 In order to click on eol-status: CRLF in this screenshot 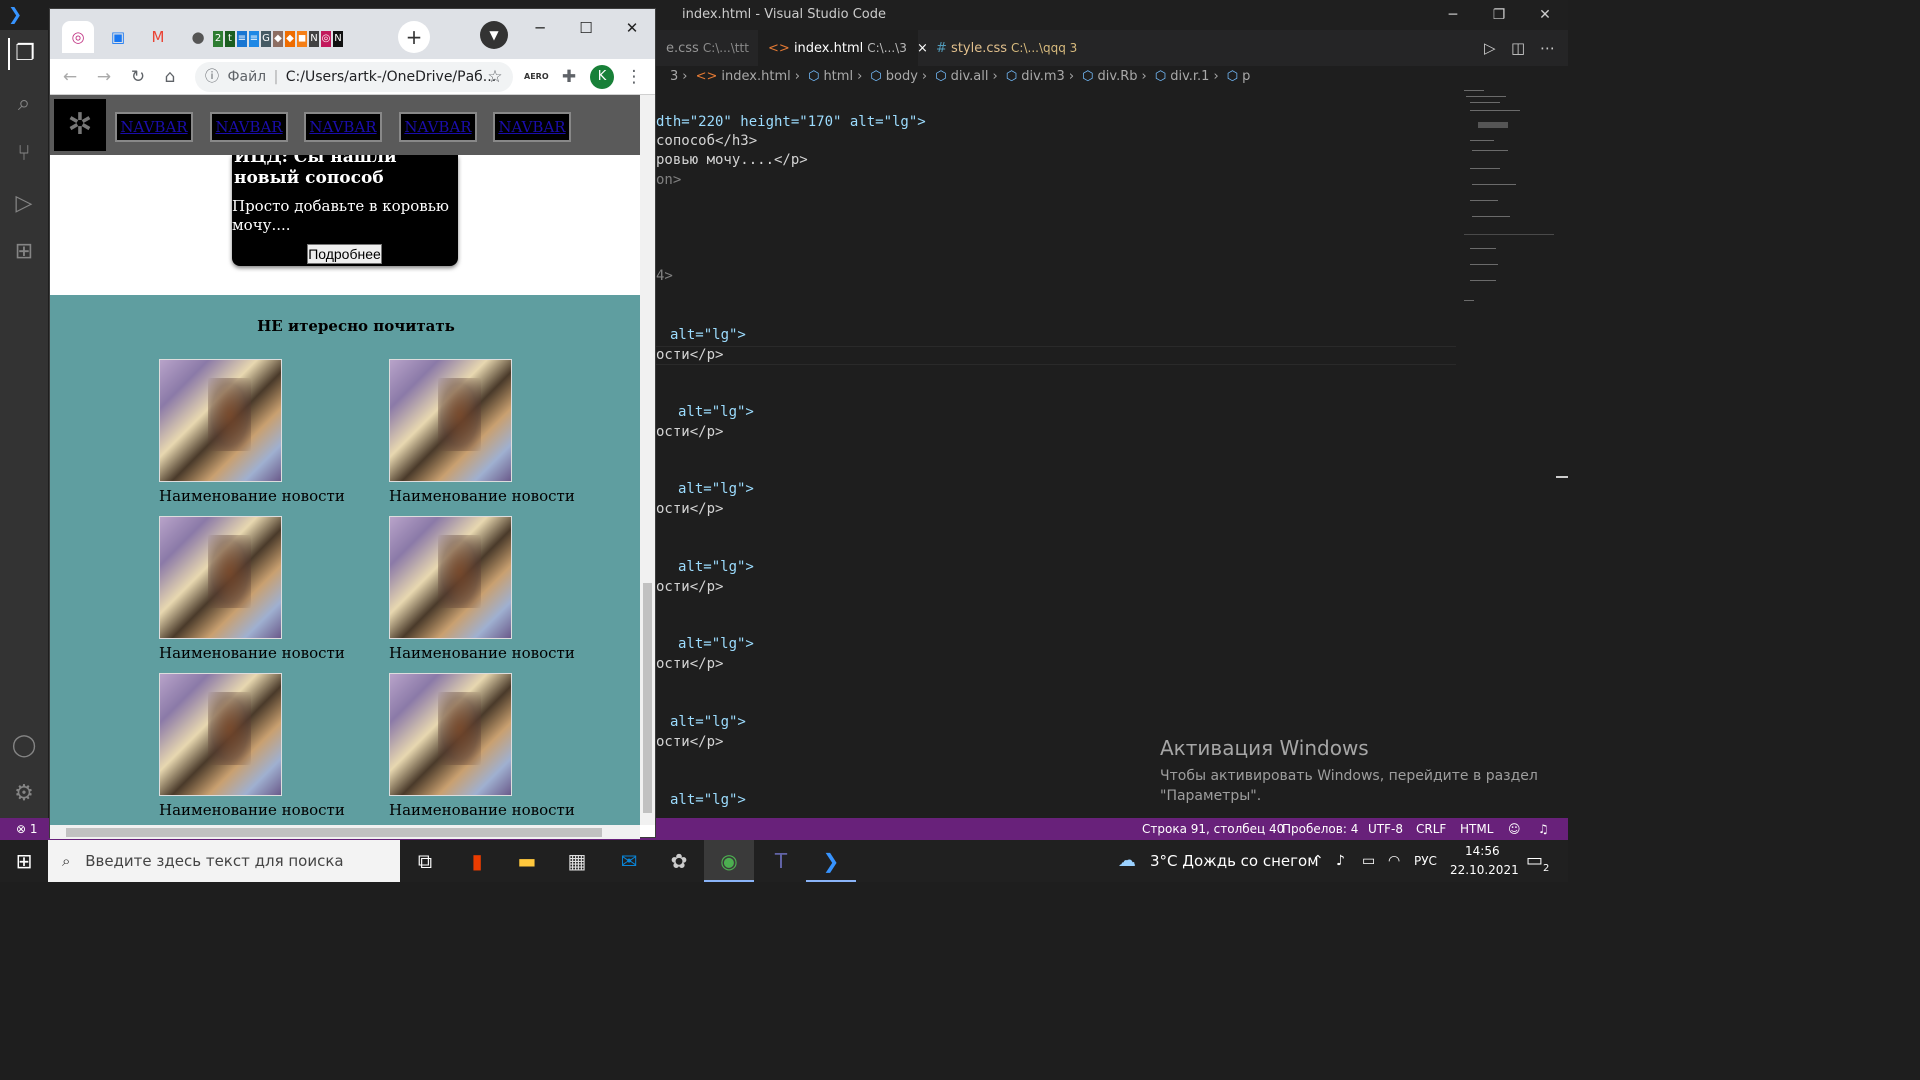, I will do `click(1431, 829)`.